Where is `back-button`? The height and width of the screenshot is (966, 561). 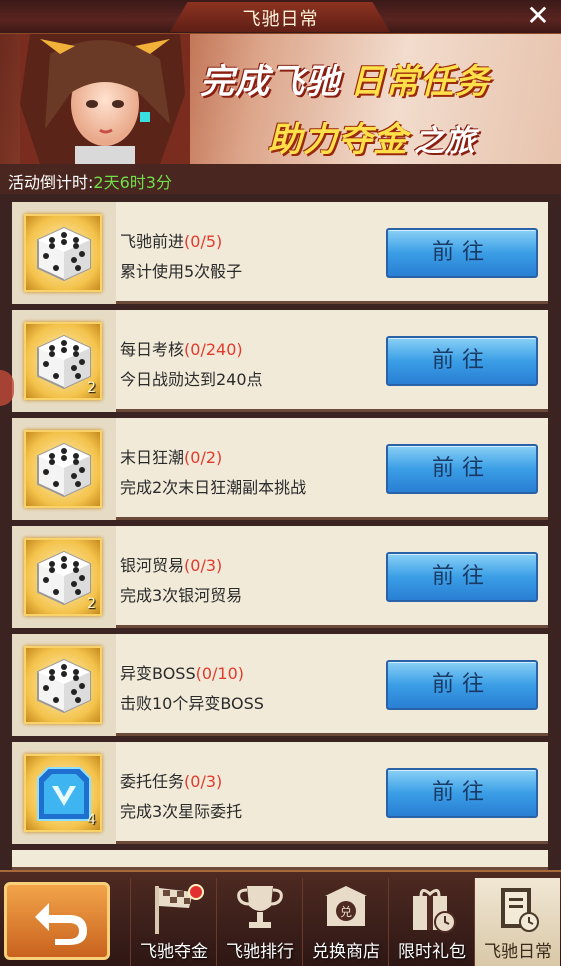 back-button is located at coordinates (57, 921).